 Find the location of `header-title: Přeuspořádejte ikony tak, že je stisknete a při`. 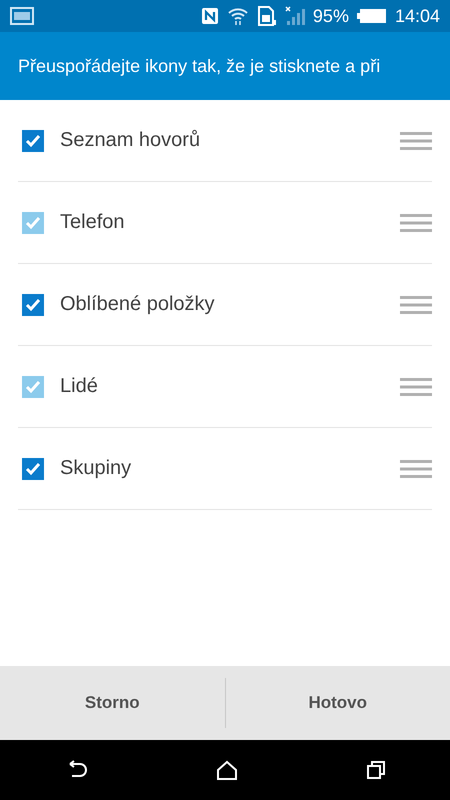

header-title: Přeuspořádejte ikony tak, že je stisknete a při is located at coordinates (199, 66).